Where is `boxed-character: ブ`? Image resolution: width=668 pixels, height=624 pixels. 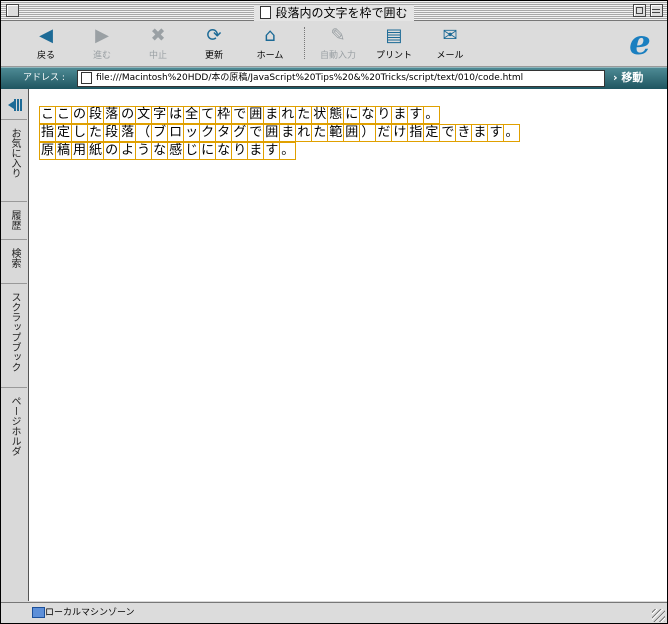 boxed-character: ブ is located at coordinates (160, 133).